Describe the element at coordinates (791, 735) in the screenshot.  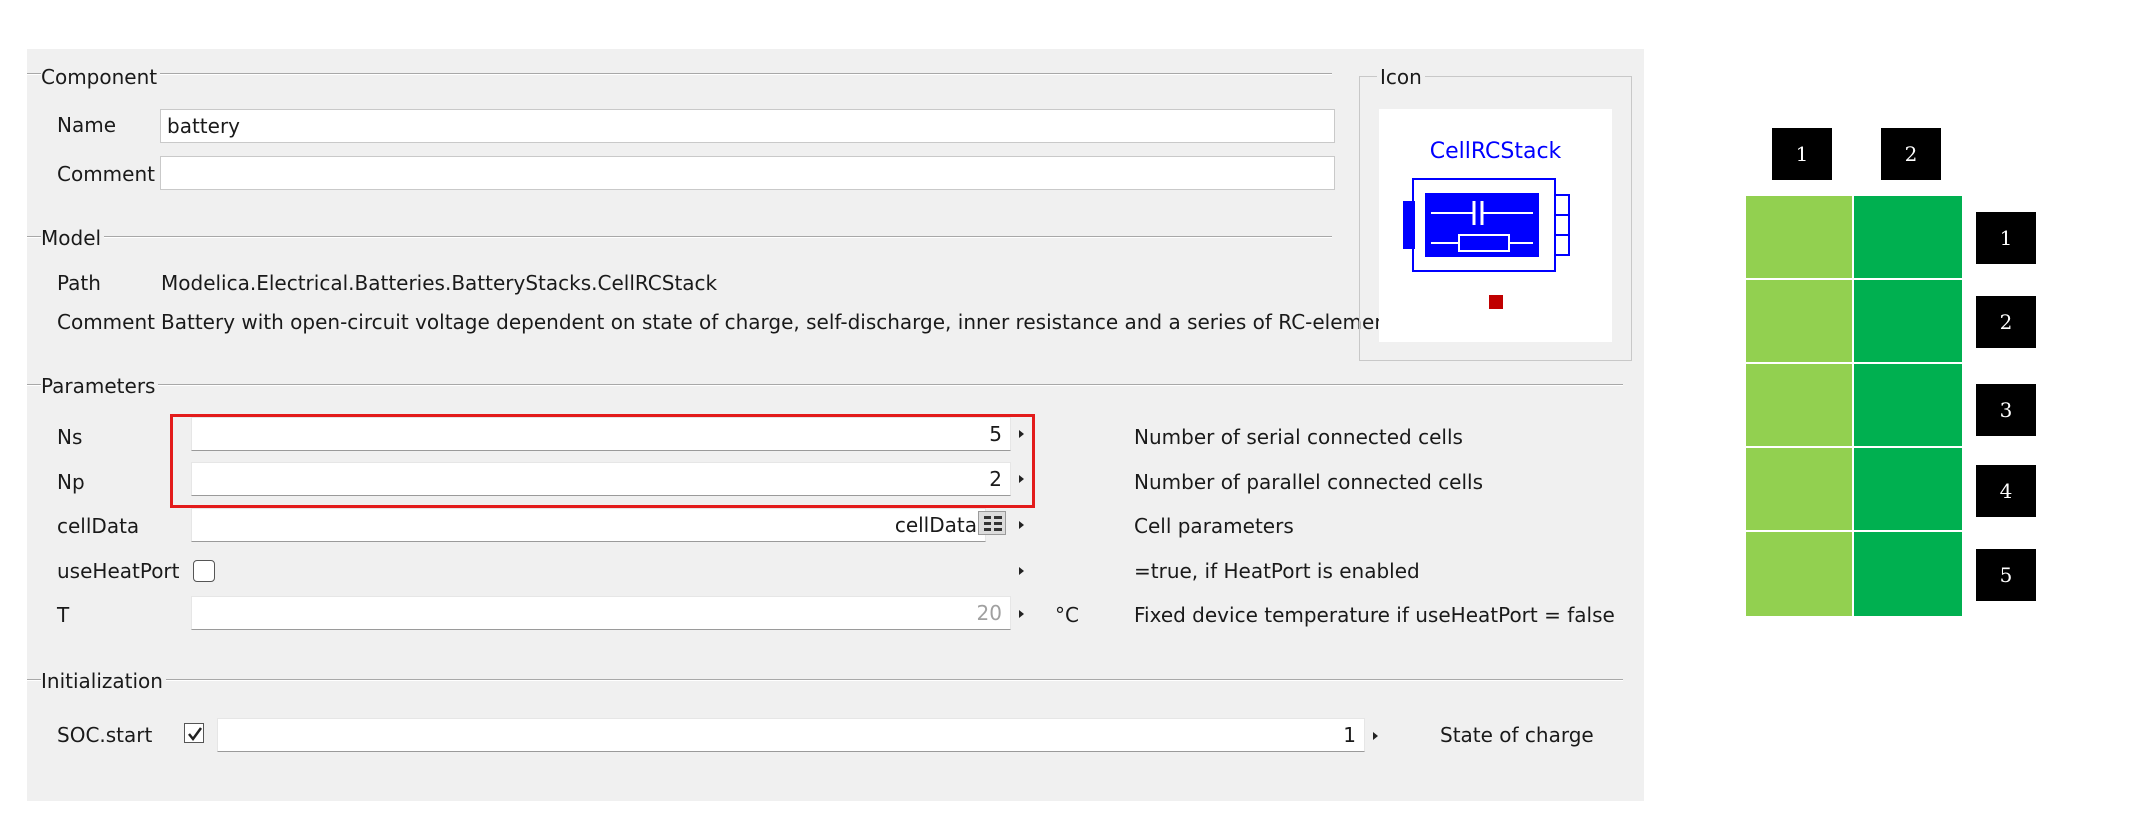
I see `soc-start-field: 1` at that location.